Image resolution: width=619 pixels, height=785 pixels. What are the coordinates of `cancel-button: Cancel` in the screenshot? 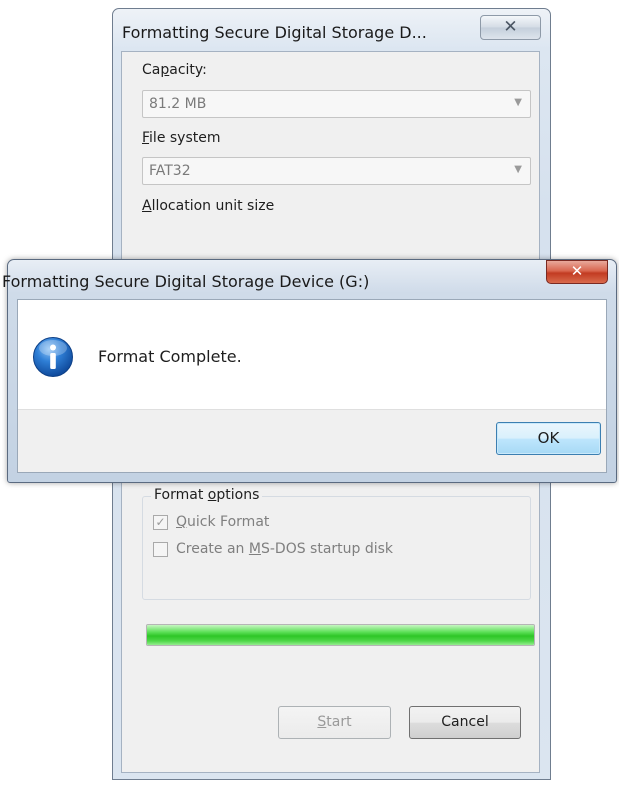 It's located at (465, 722).